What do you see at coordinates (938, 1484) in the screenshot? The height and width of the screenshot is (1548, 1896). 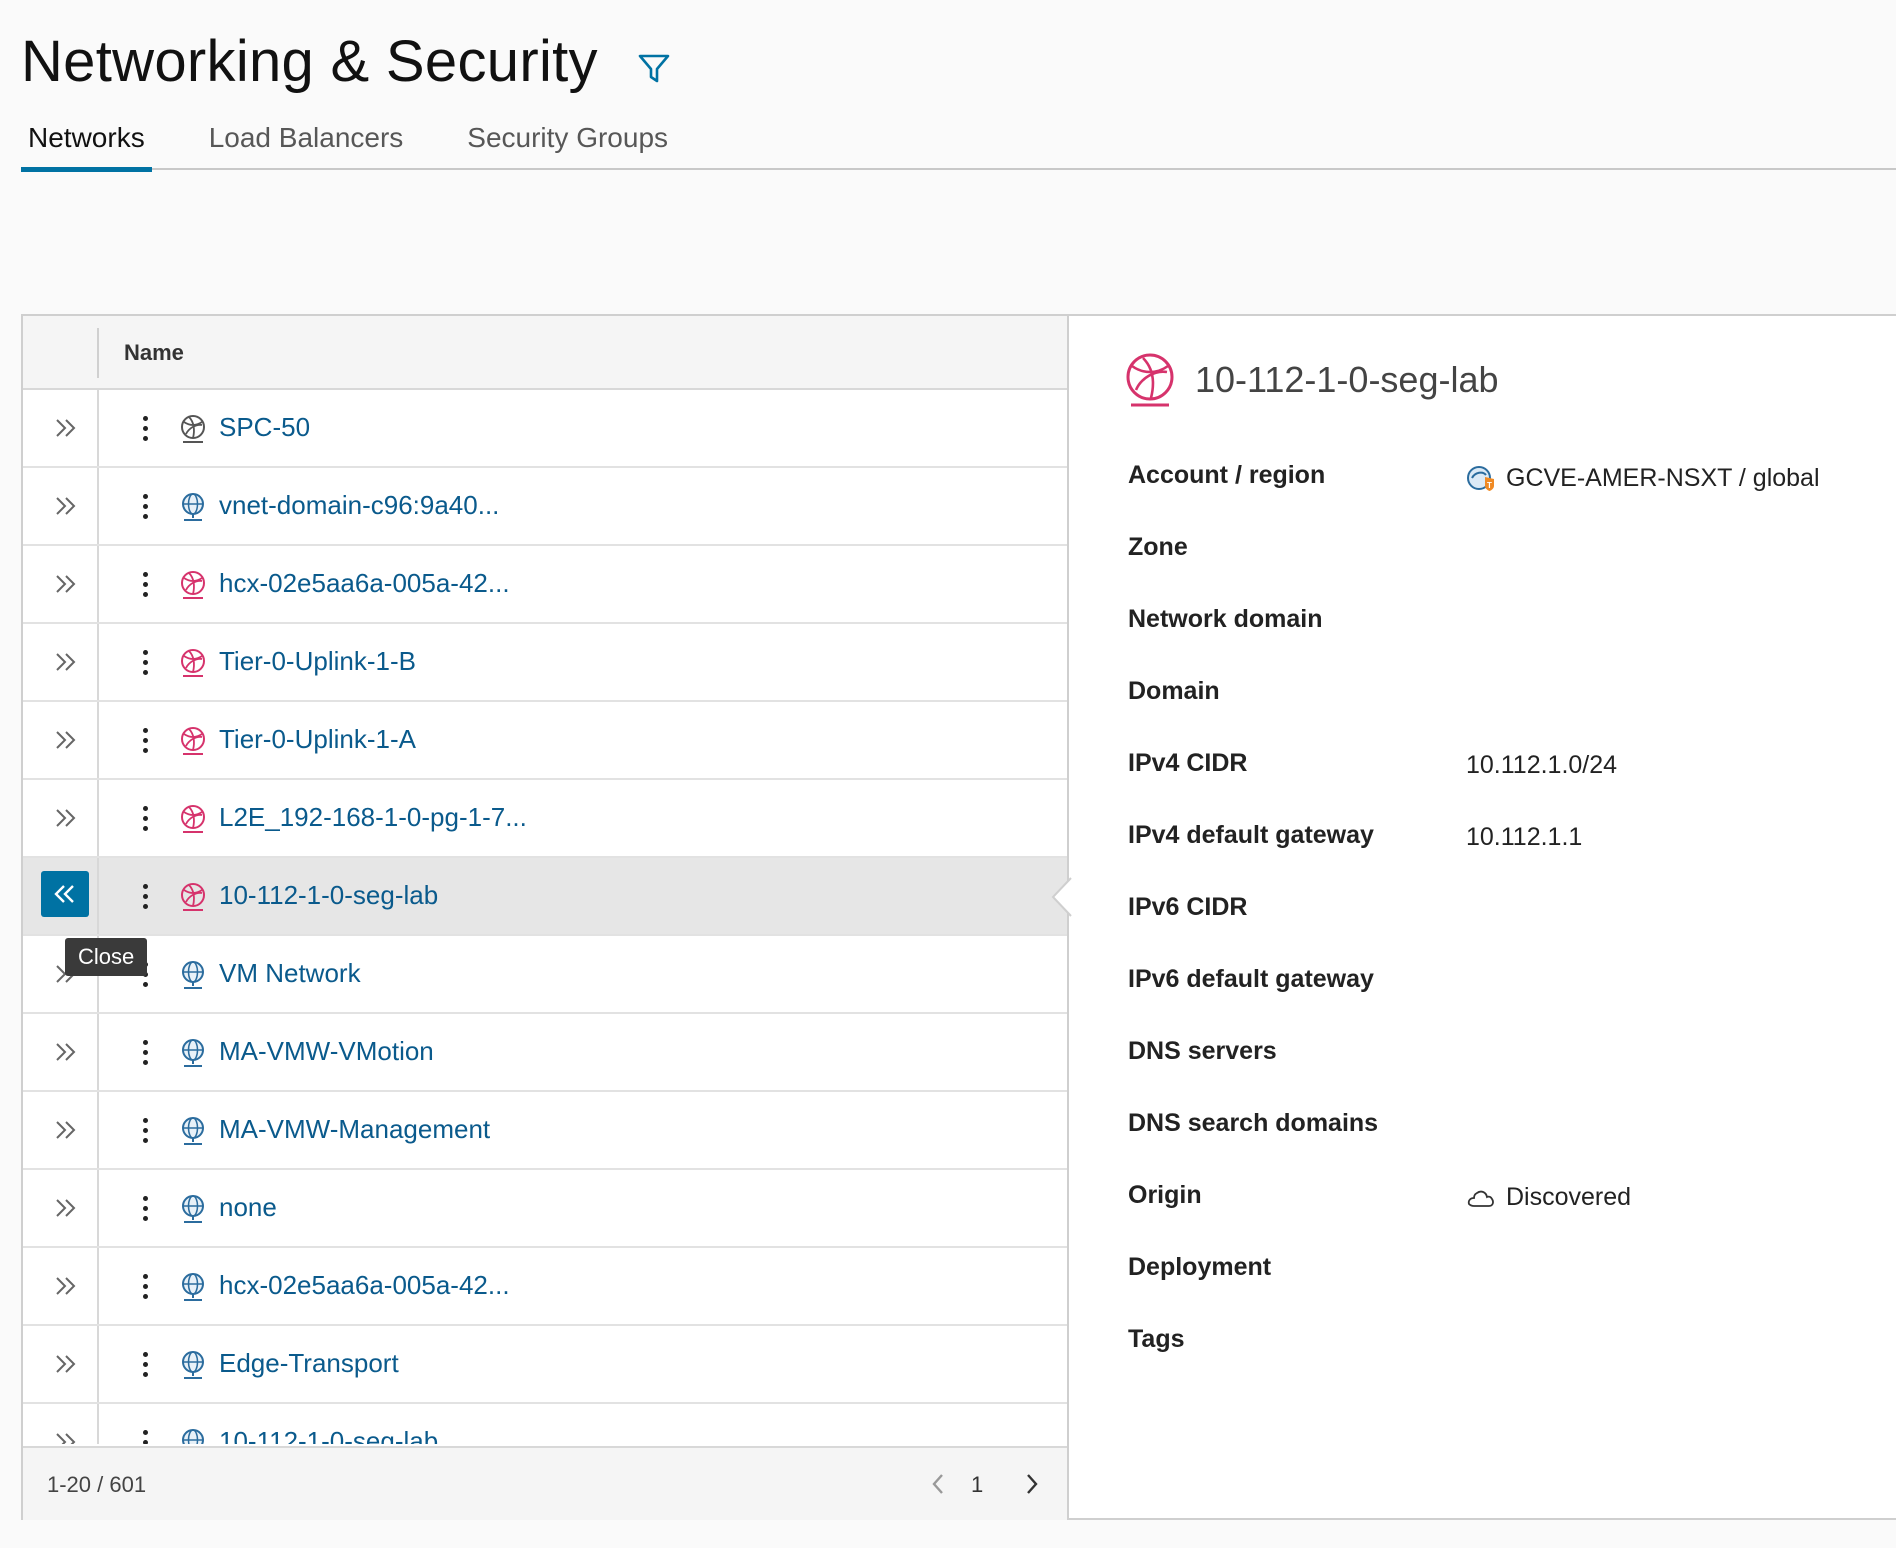 I see `prev-page-button` at bounding box center [938, 1484].